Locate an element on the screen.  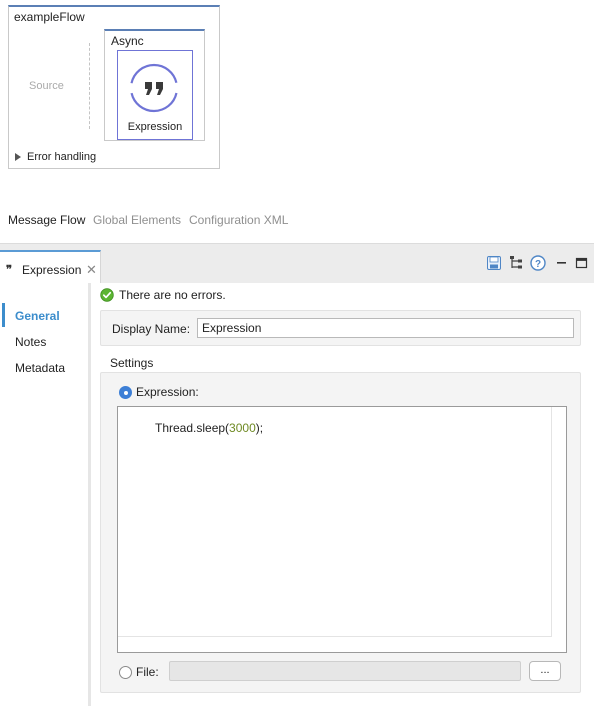
expression-code: Thread.sleep(3000); is located at coordinates (209, 428).